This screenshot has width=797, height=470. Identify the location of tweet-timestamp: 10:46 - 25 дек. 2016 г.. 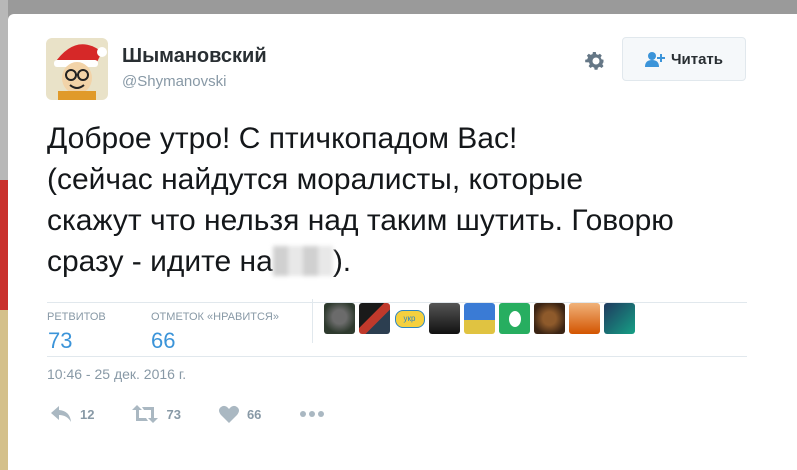
(116, 374).